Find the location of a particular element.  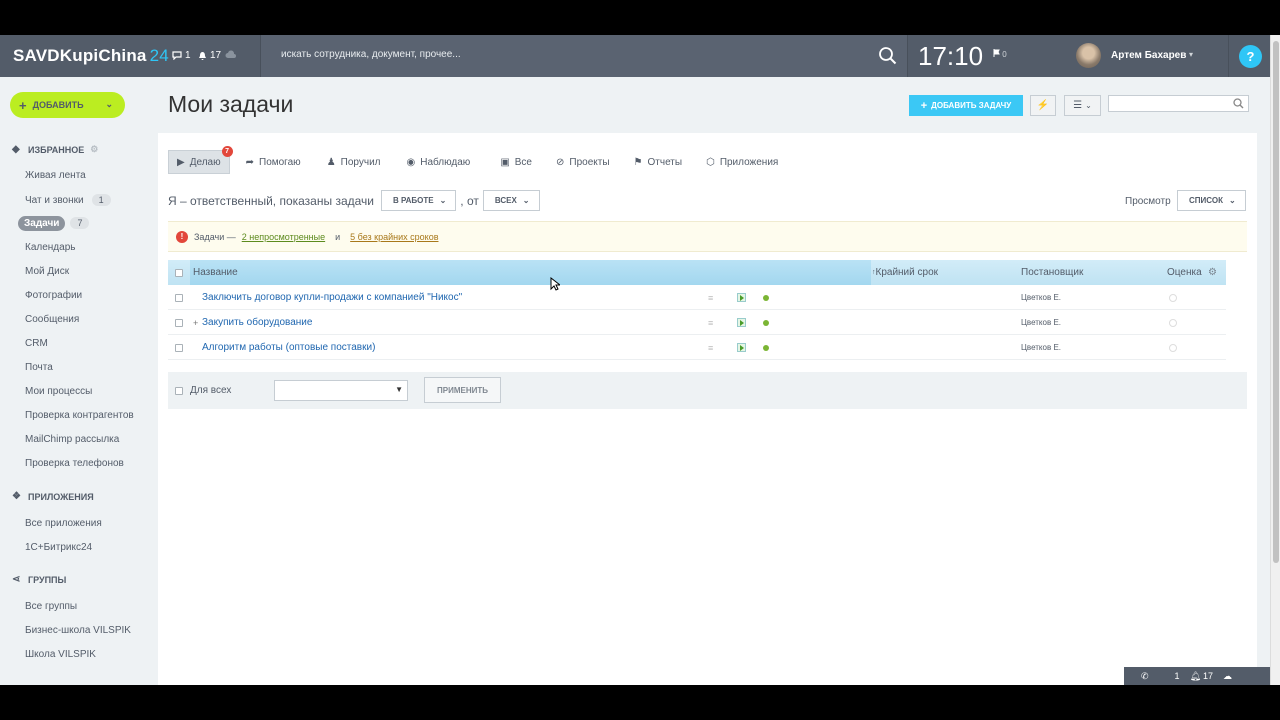

add-task-button: + ДОБАВИТЬ ЗАДАЧУ is located at coordinates (966, 105).